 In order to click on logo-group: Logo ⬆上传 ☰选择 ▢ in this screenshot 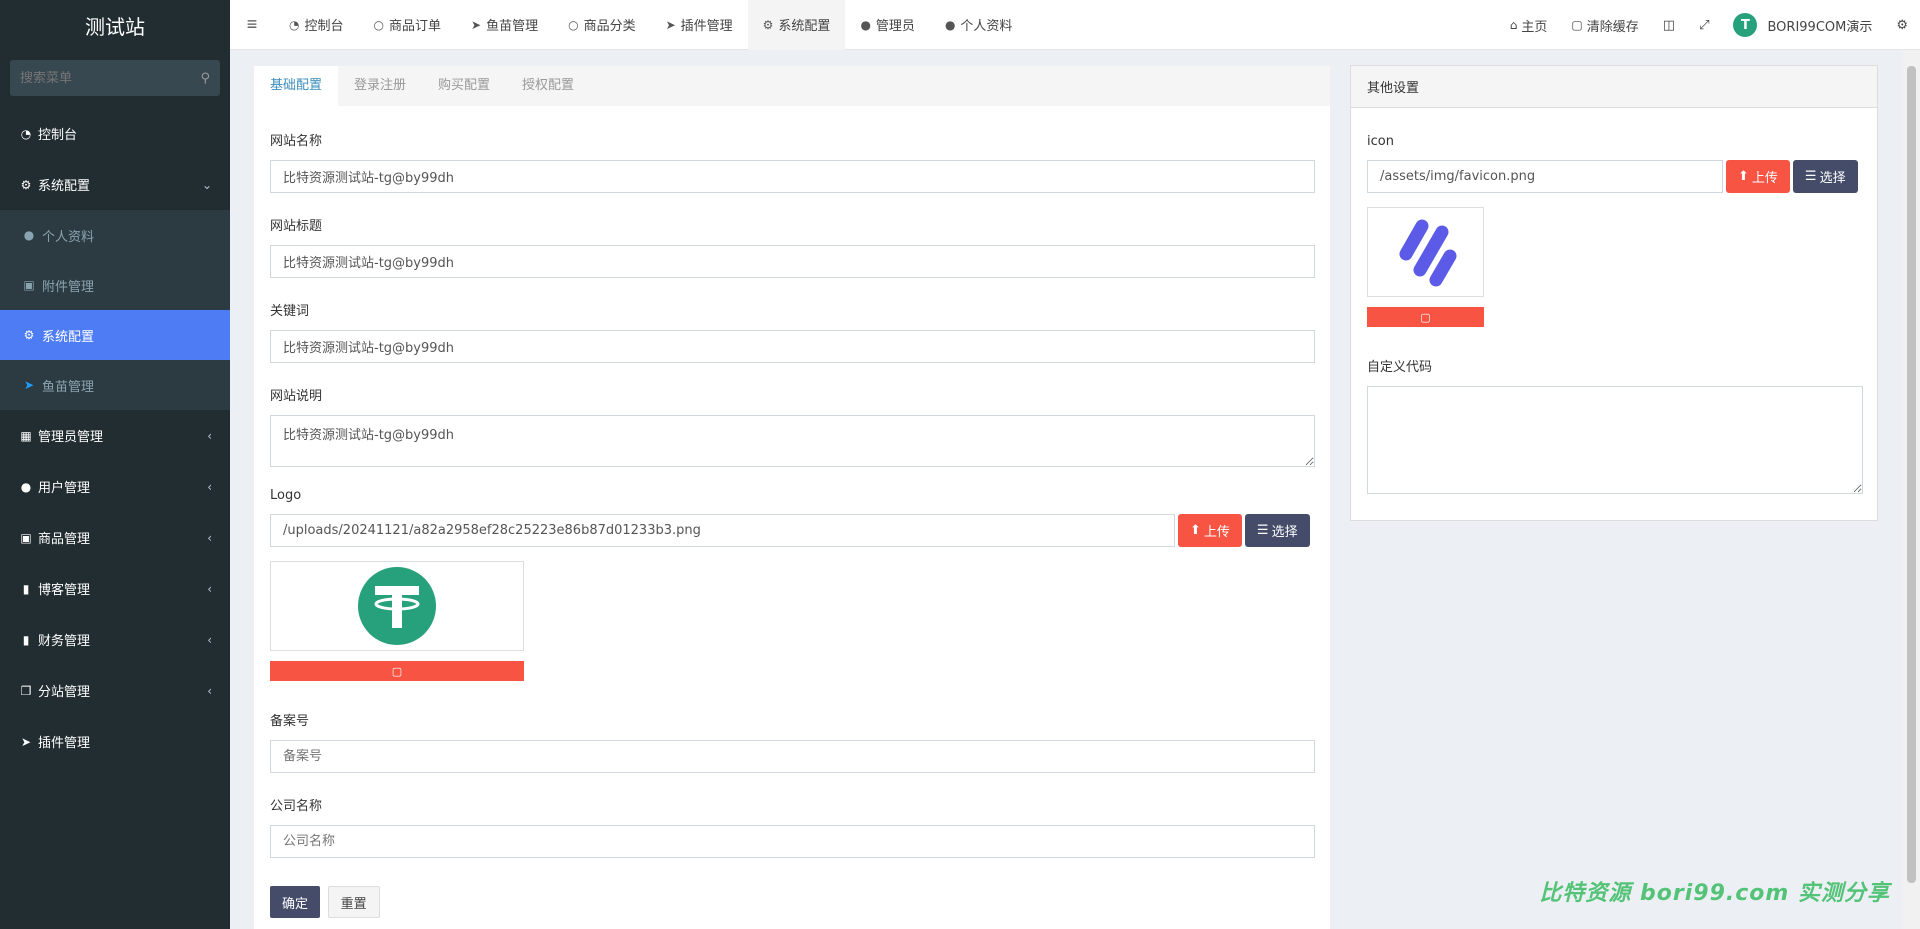, I will do `click(790, 584)`.